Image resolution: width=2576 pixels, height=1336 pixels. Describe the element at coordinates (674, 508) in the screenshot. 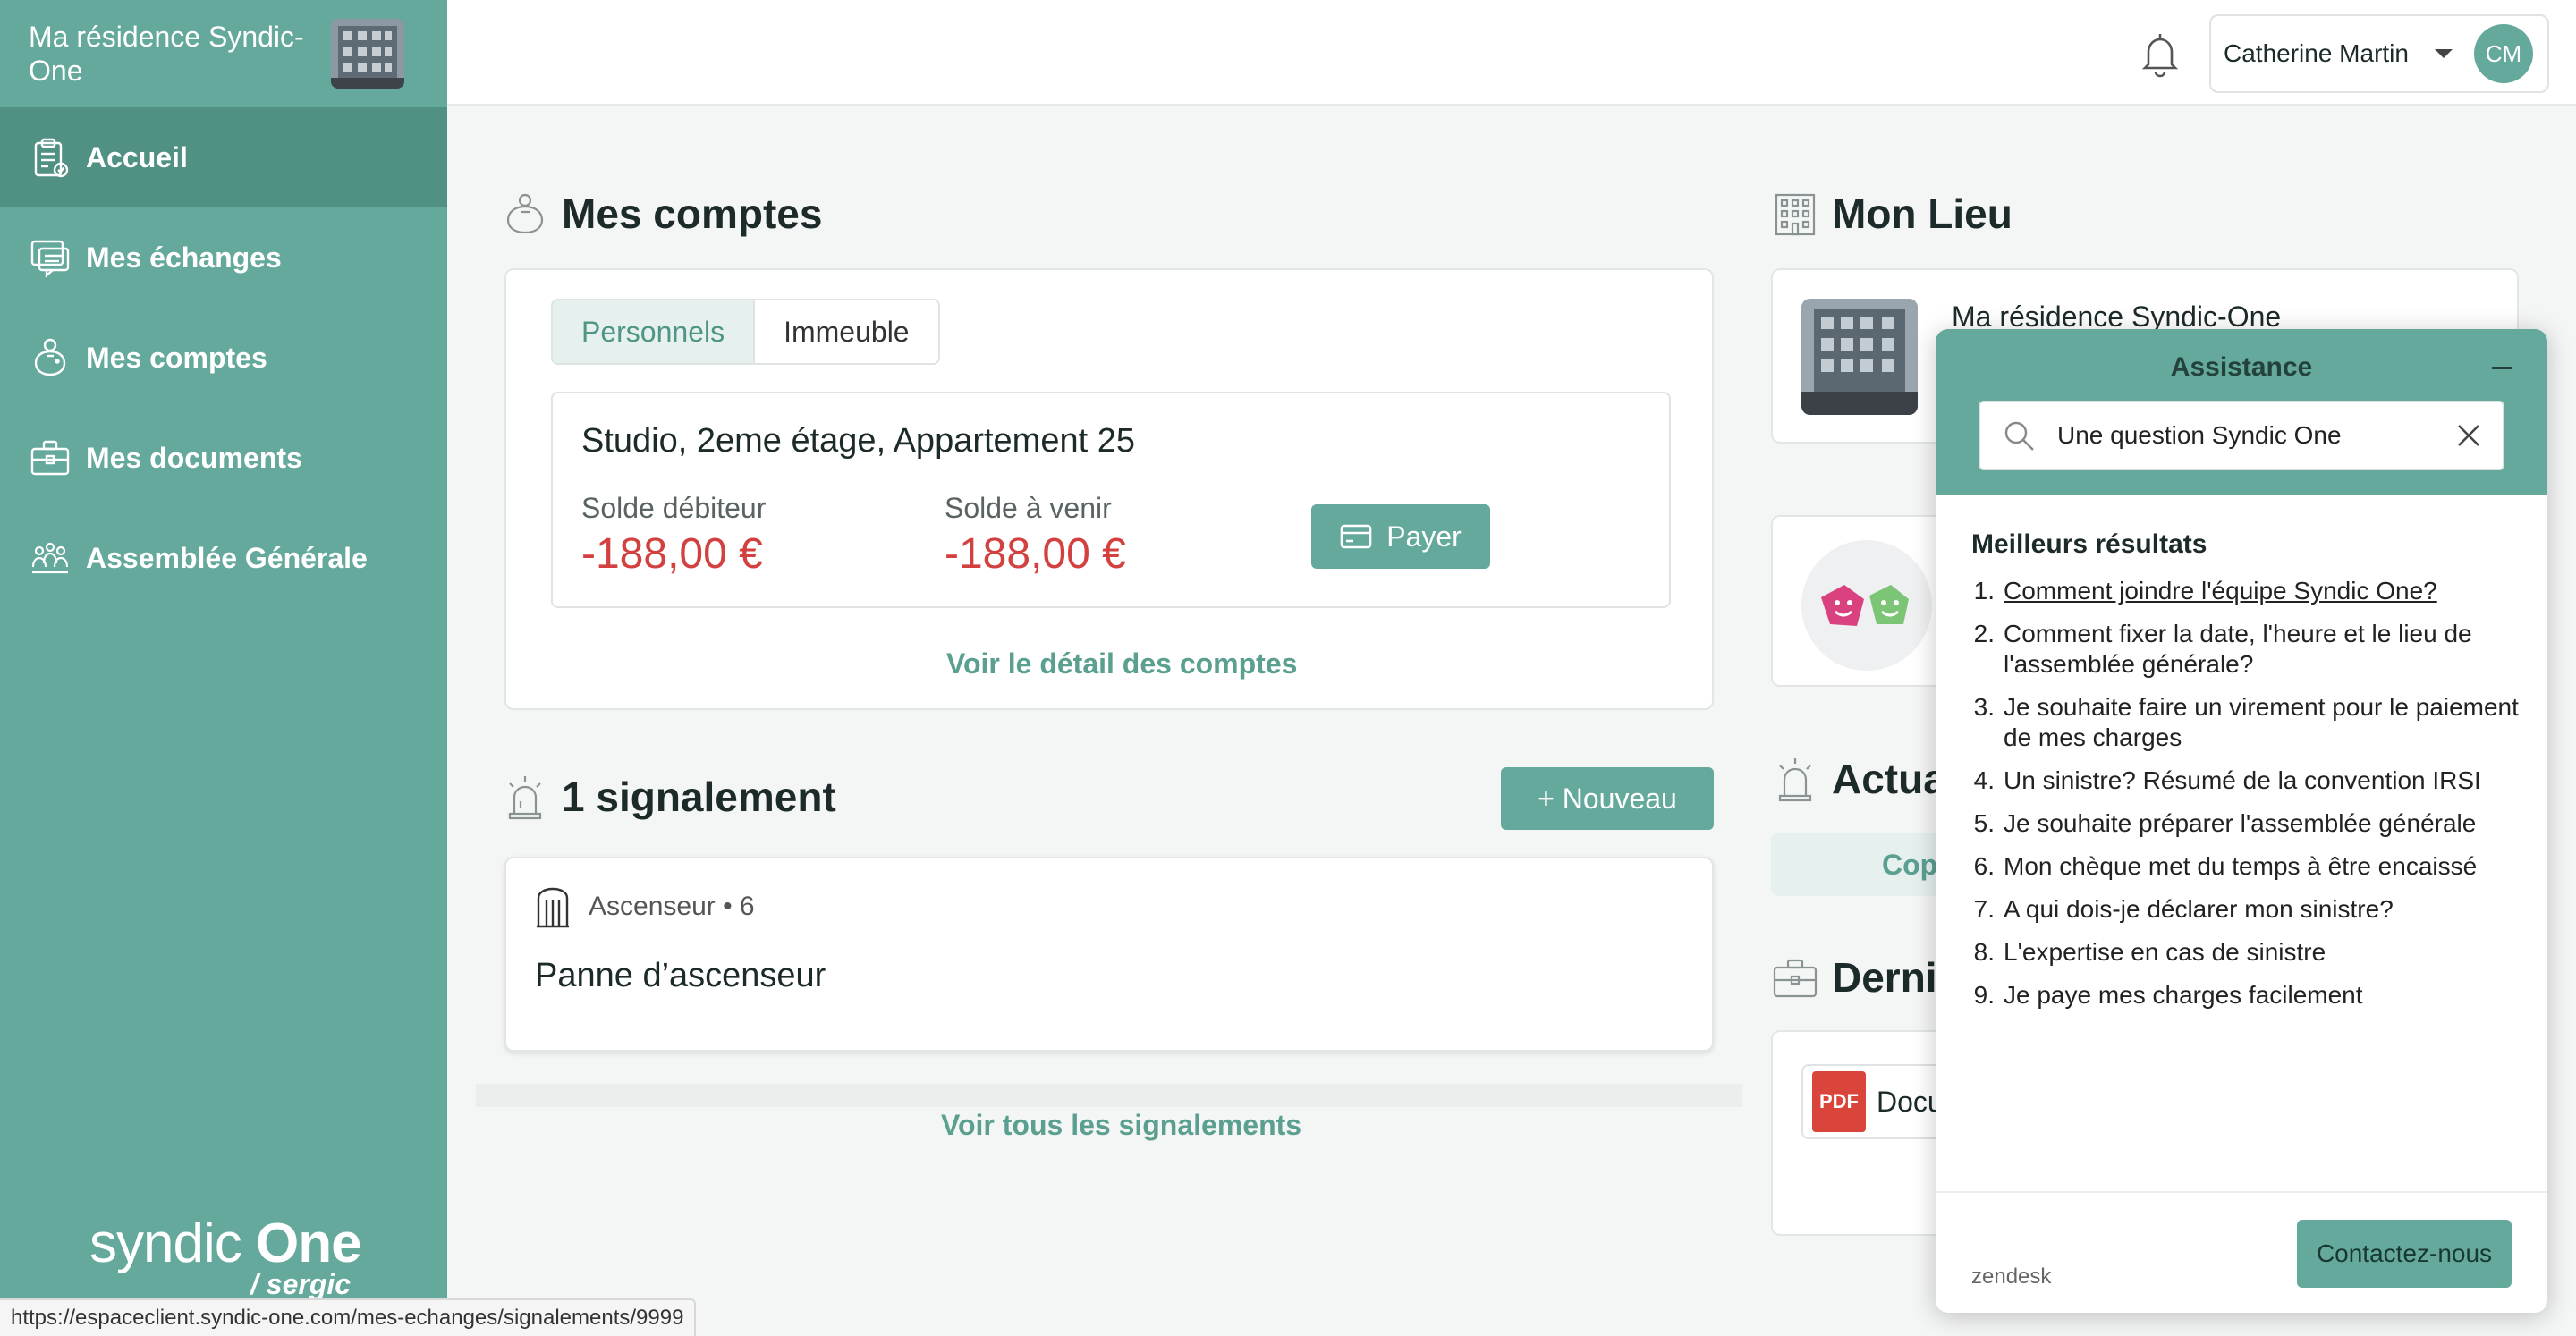

I see `solde-debiteur-label: Solde débiteur` at that location.